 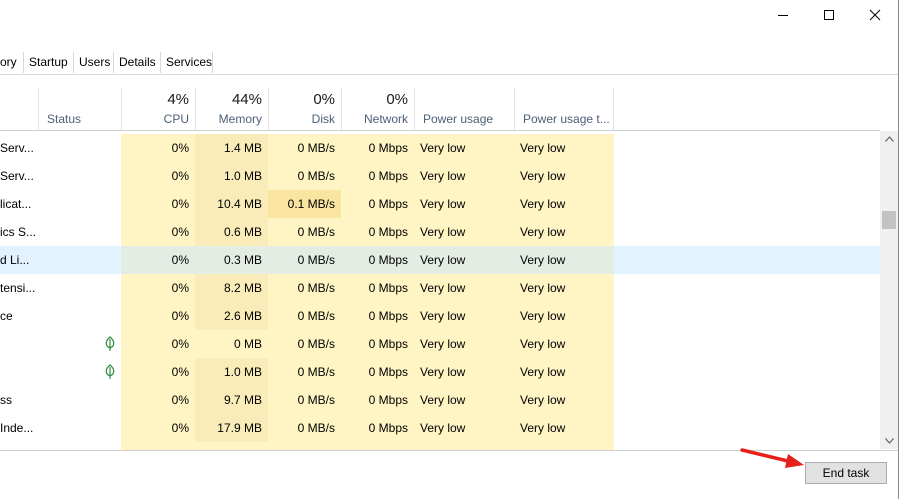 What do you see at coordinates (397, 99) in the screenshot?
I see `network-total-percent: 0%` at bounding box center [397, 99].